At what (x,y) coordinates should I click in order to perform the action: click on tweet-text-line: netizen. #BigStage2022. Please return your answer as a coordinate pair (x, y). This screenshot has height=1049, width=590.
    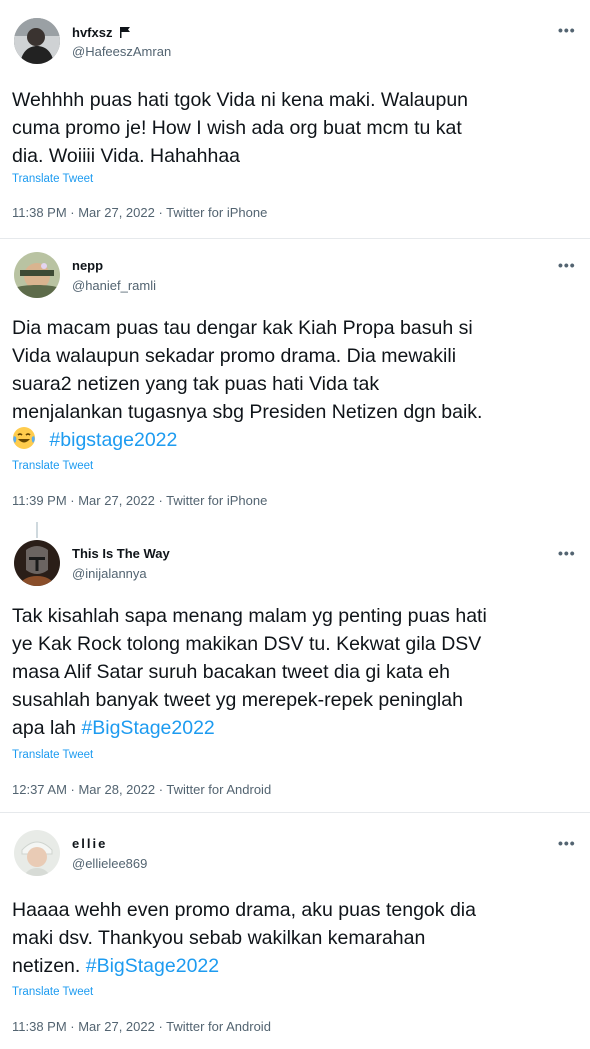
    Looking at the image, I should click on (116, 966).